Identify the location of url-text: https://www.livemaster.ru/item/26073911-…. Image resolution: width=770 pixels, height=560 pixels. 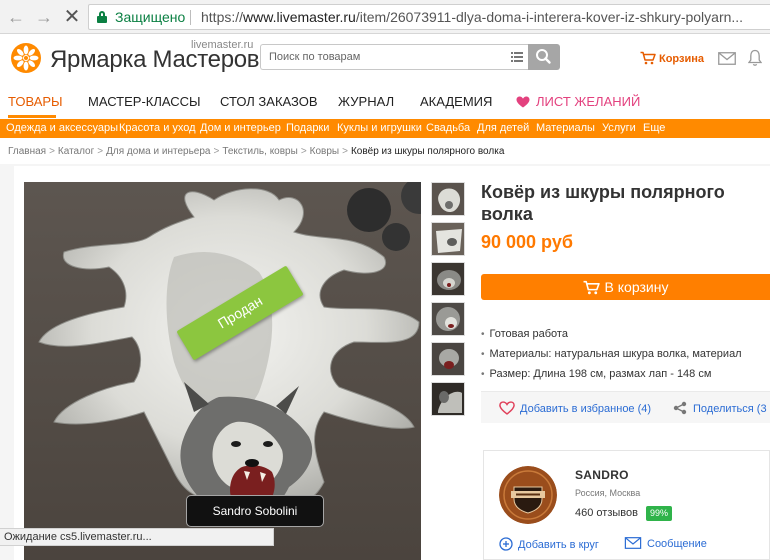
(472, 17).